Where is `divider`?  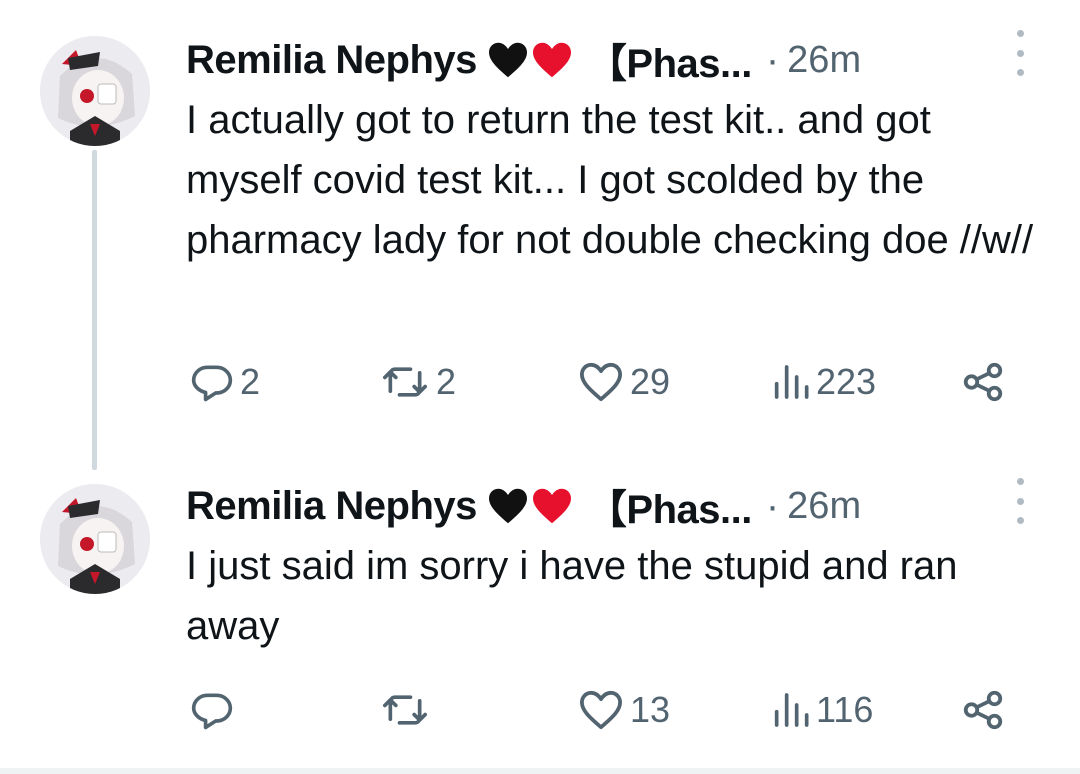
divider is located at coordinates (540, 771).